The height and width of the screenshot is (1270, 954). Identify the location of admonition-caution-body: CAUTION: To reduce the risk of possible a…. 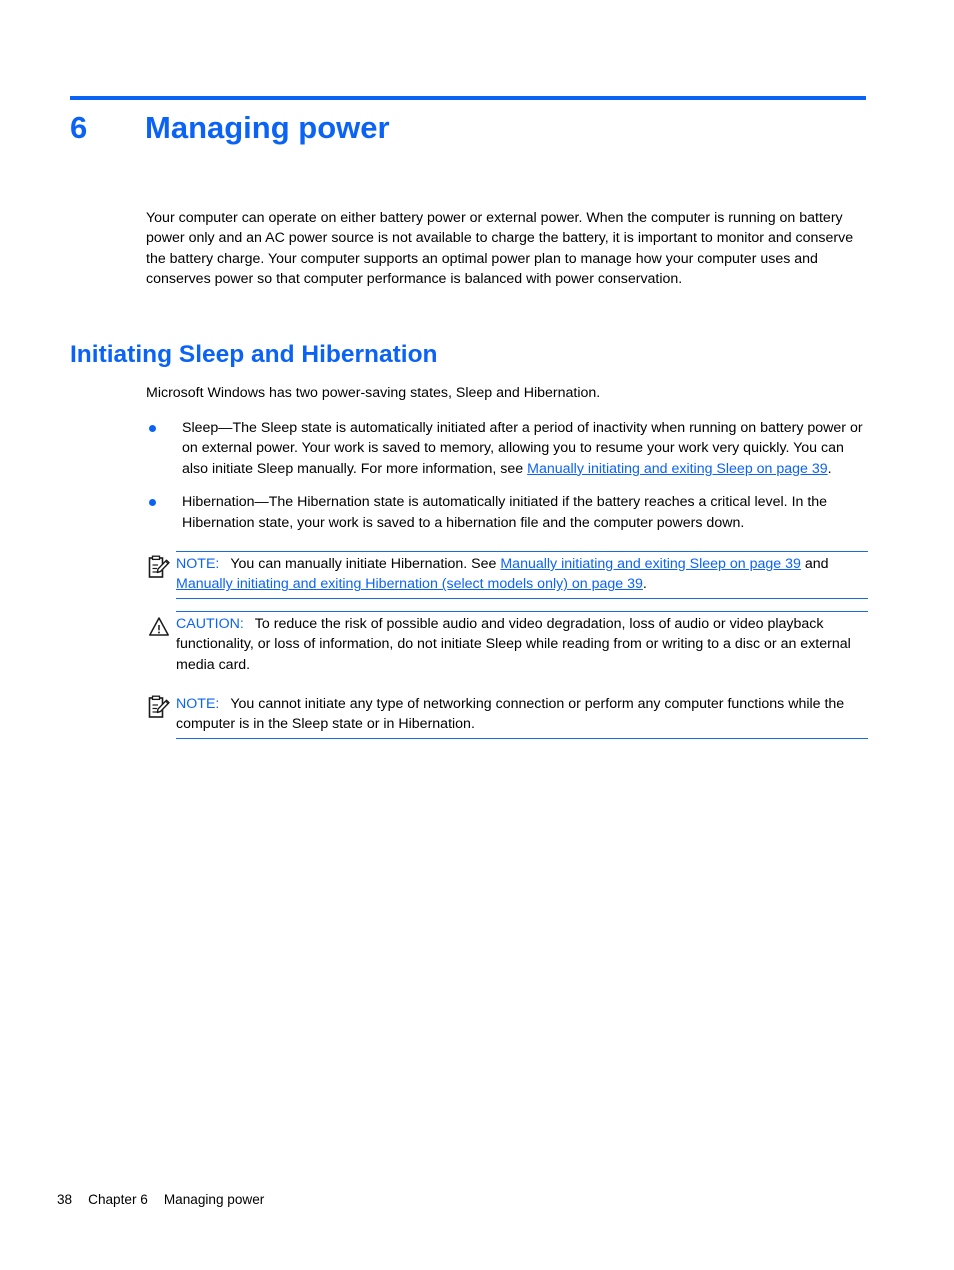
(508, 645).